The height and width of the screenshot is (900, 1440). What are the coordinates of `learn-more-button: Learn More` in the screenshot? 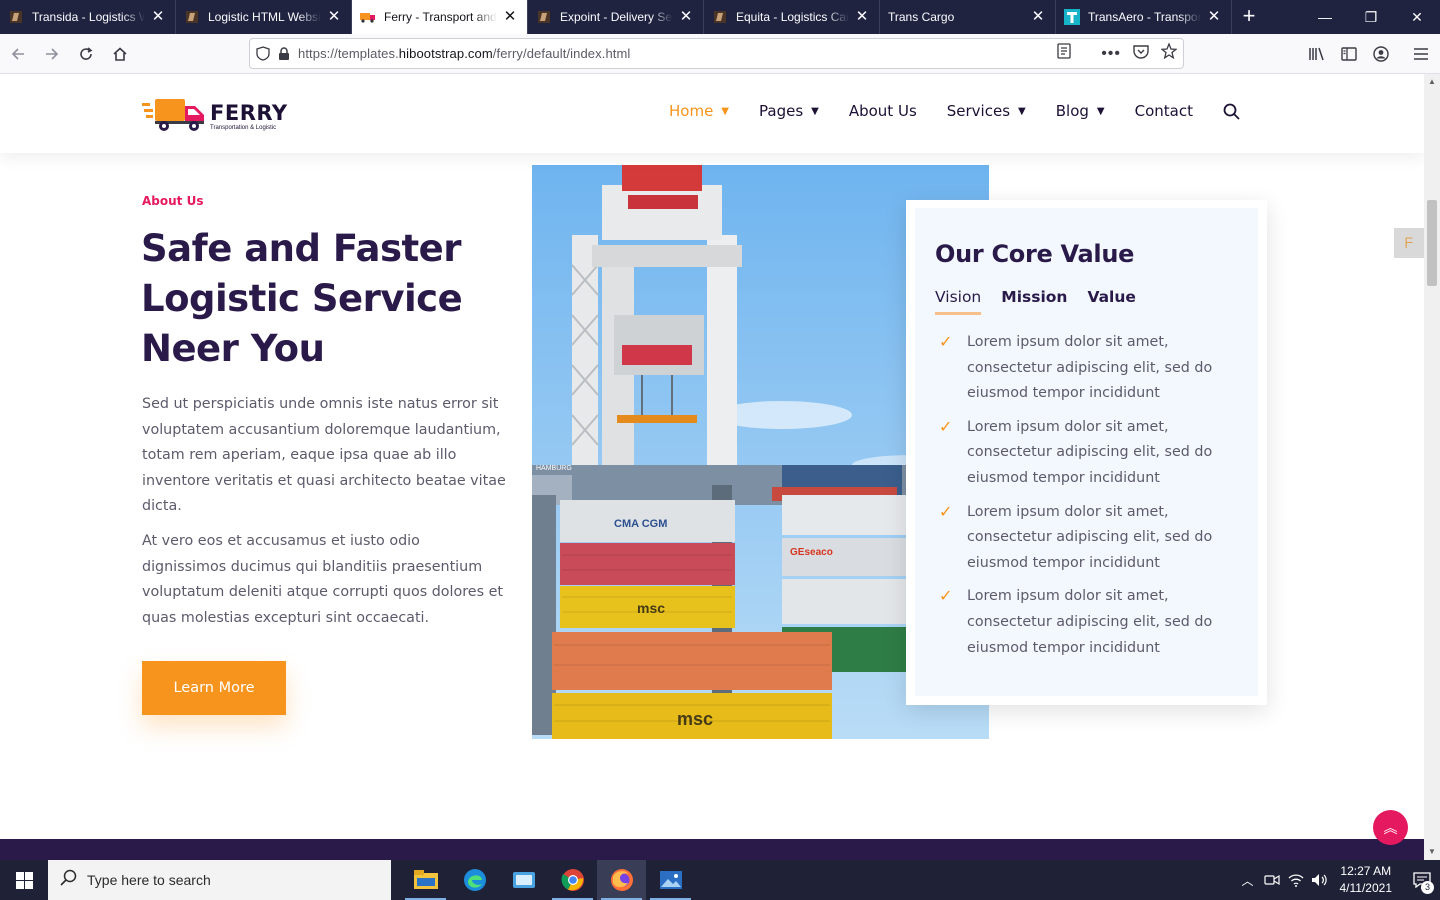 It's located at (214, 688).